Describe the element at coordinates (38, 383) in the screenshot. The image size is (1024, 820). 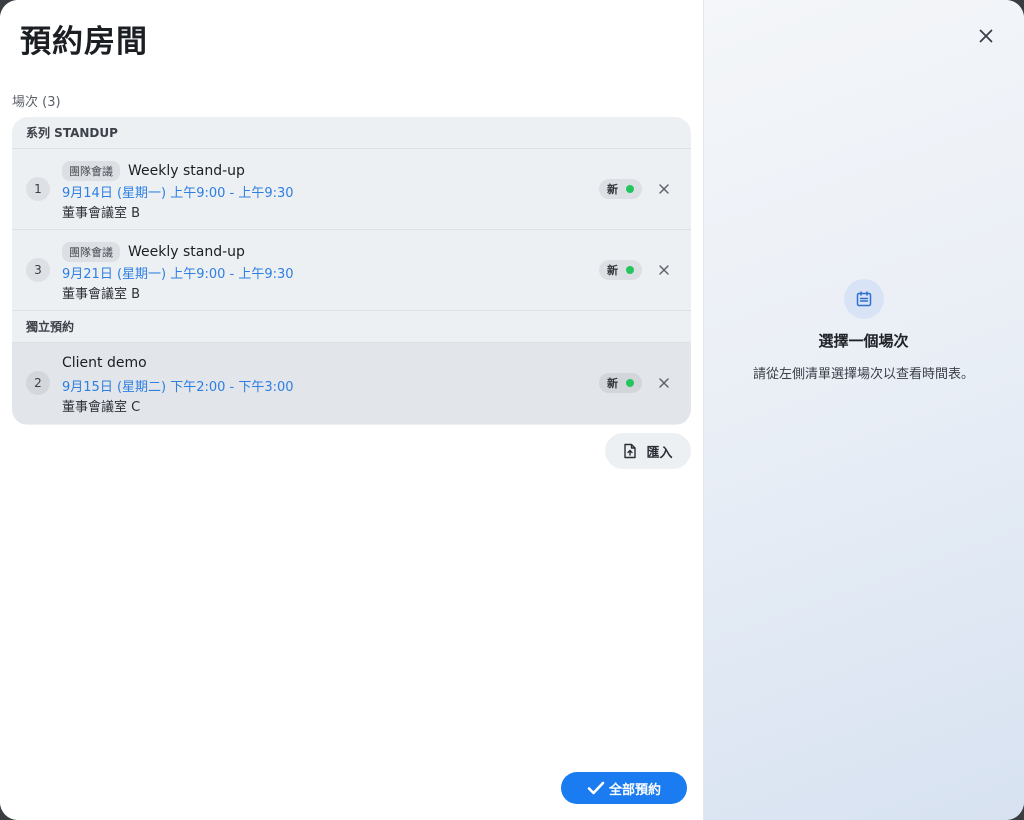
I see `occurrence-number: 2` at that location.